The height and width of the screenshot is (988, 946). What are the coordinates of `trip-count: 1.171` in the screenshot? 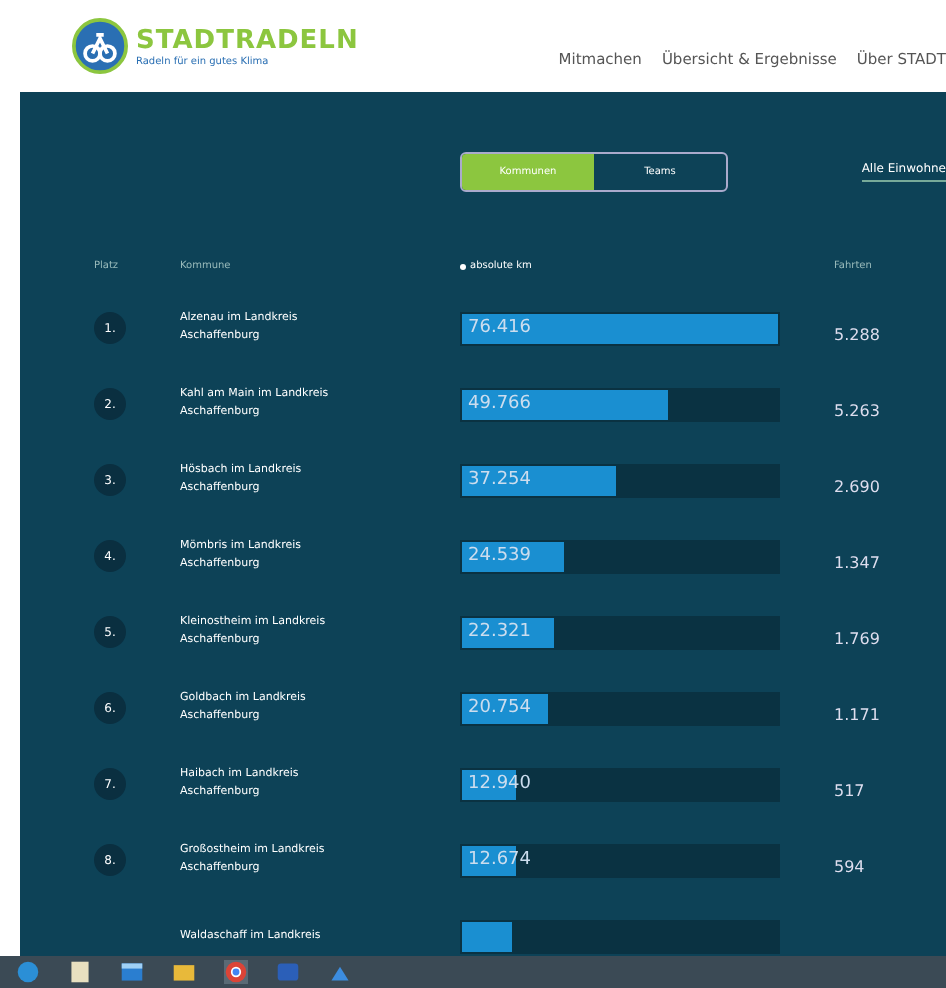 It's located at (857, 714).